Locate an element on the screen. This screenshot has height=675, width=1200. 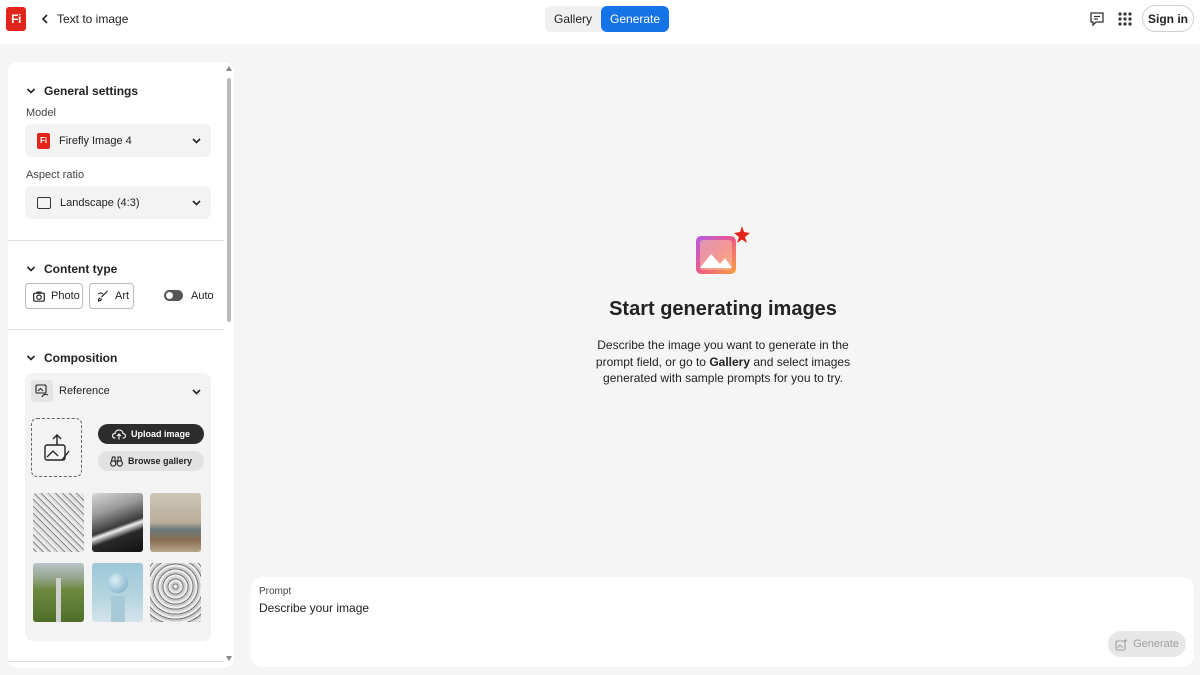
prompt-label: Prompt is located at coordinates (275, 591).